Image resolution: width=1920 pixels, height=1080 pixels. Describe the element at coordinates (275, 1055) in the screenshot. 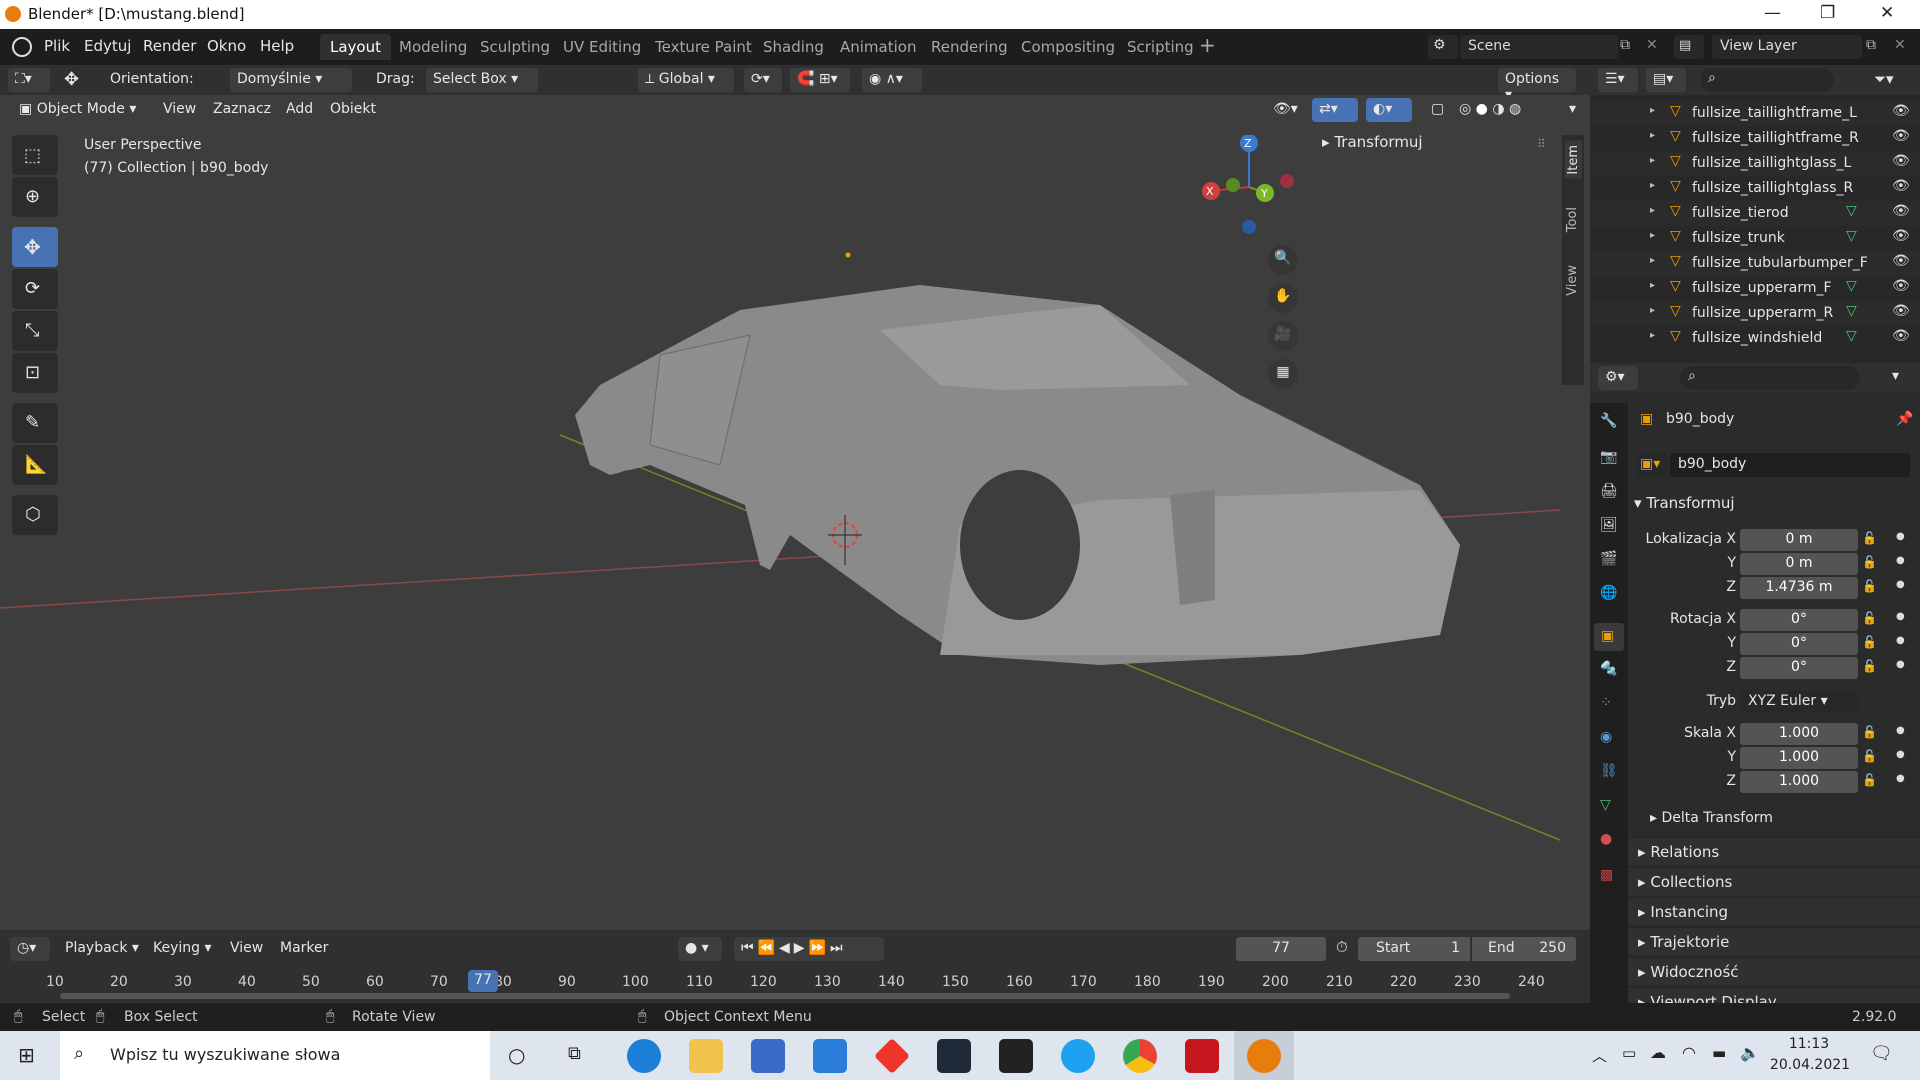

I see `taskbar-search-input: ⌕ Wpisz tu wyszukiwane słowa` at that location.